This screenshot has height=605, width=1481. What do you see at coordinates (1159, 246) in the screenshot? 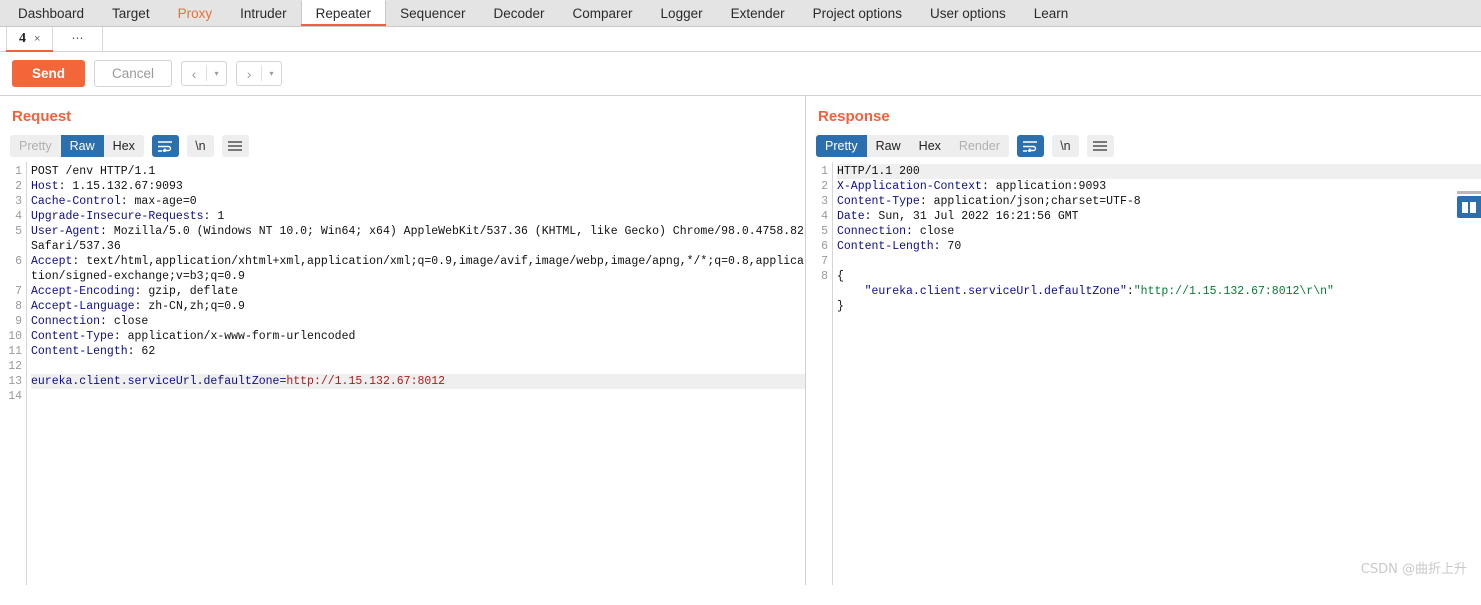
I see `response-line: Content-Length: 70` at bounding box center [1159, 246].